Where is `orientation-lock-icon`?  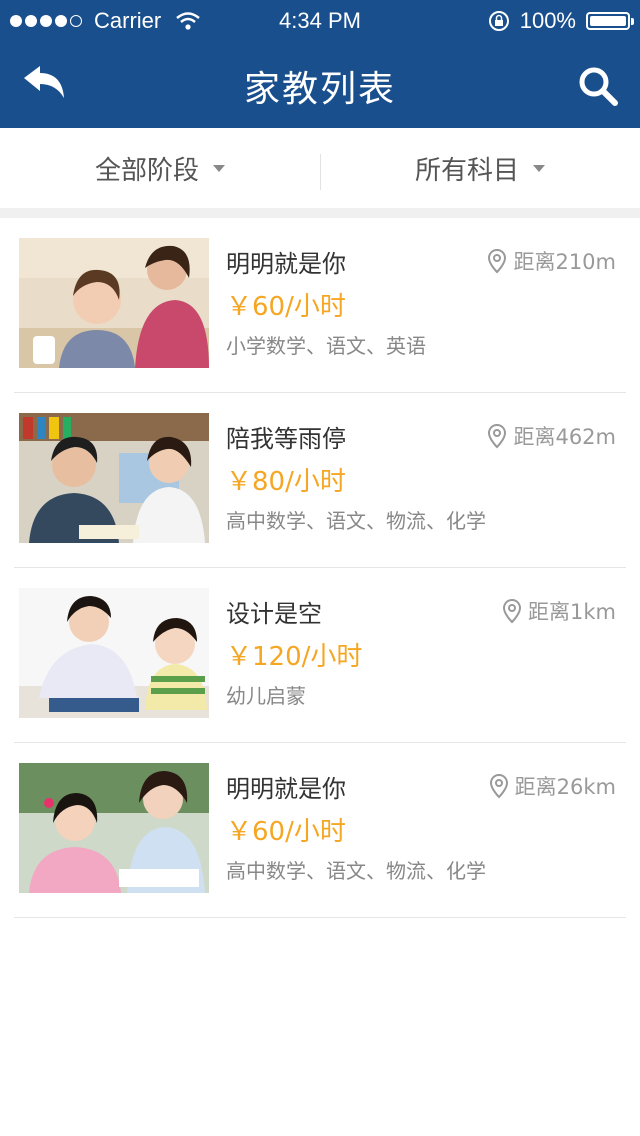 orientation-lock-icon is located at coordinates (498, 21).